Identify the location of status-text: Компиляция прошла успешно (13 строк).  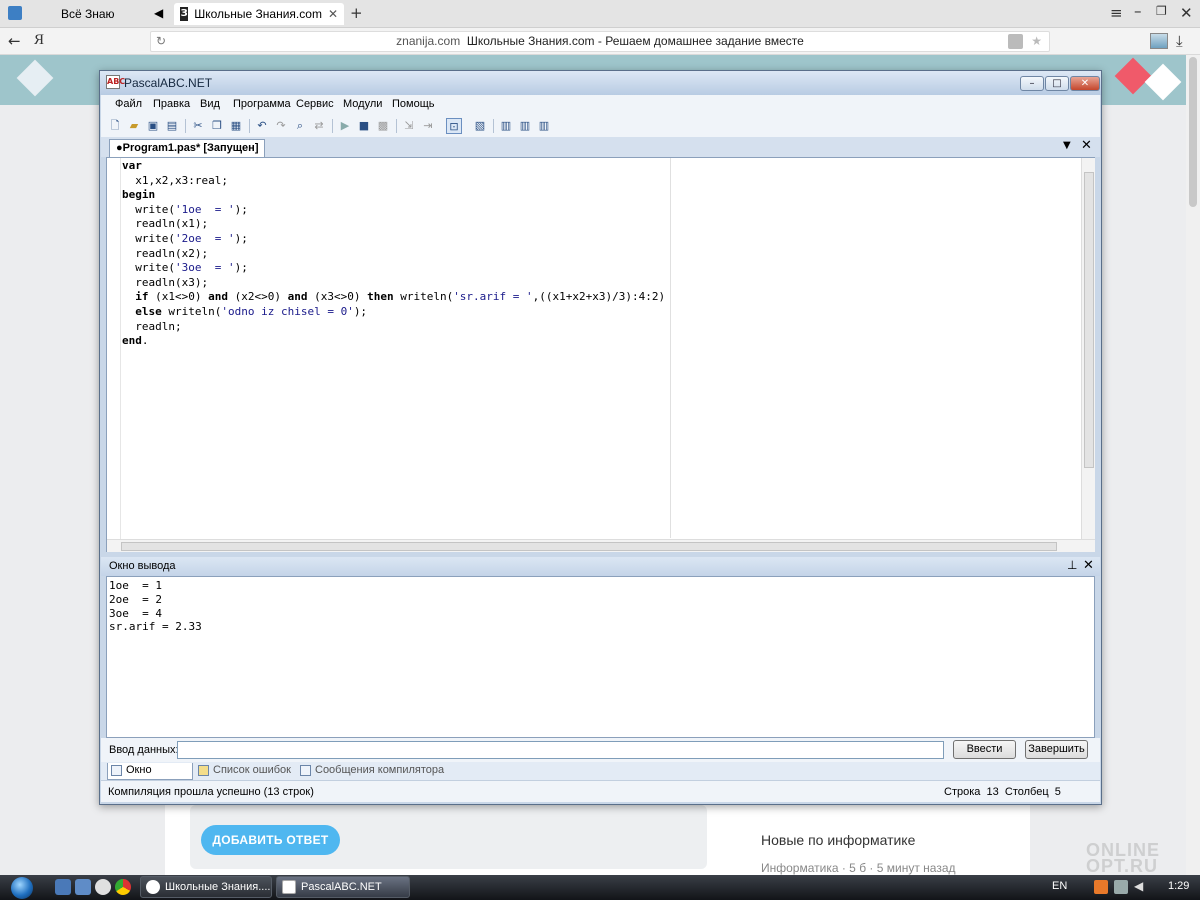
(211, 792).